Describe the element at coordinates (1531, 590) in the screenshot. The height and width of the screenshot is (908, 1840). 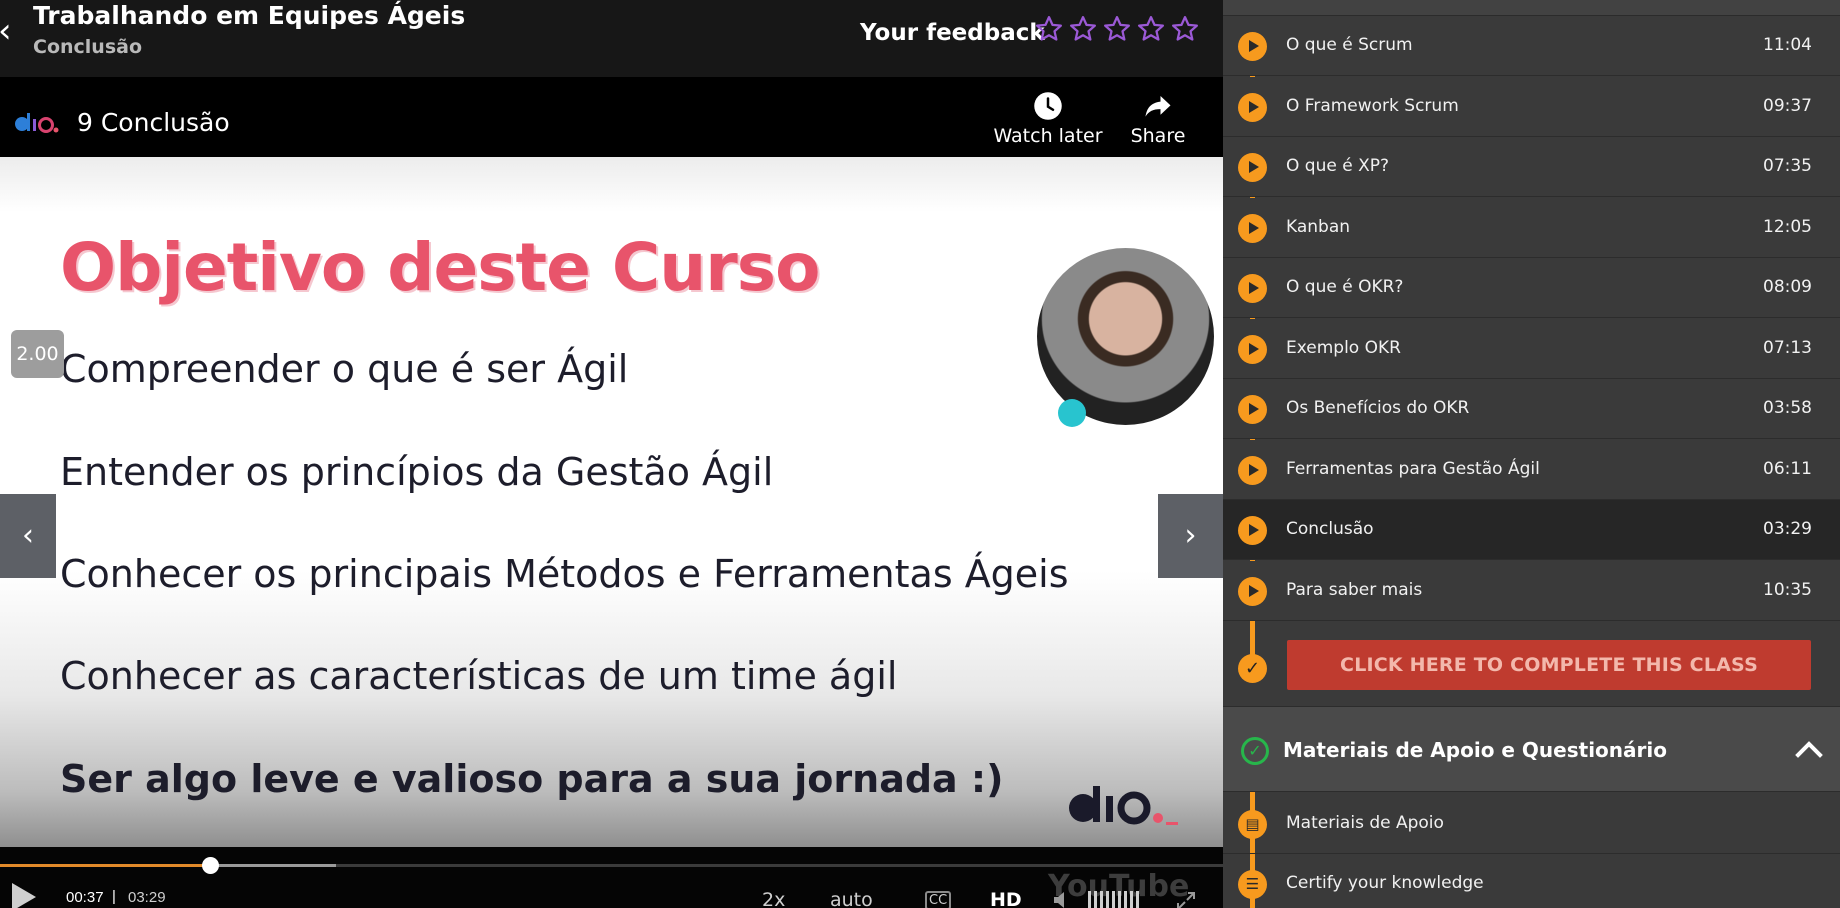
I see `lesson-item: Para saber mais 10:35` at that location.